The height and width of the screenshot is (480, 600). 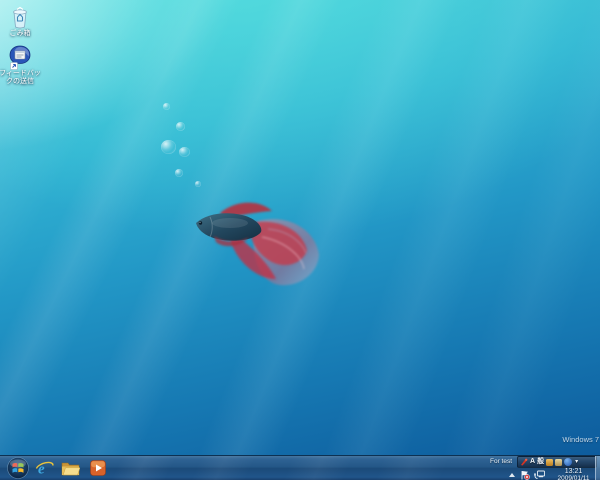 What do you see at coordinates (524, 462) in the screenshot?
I see `ime-pen-icon` at bounding box center [524, 462].